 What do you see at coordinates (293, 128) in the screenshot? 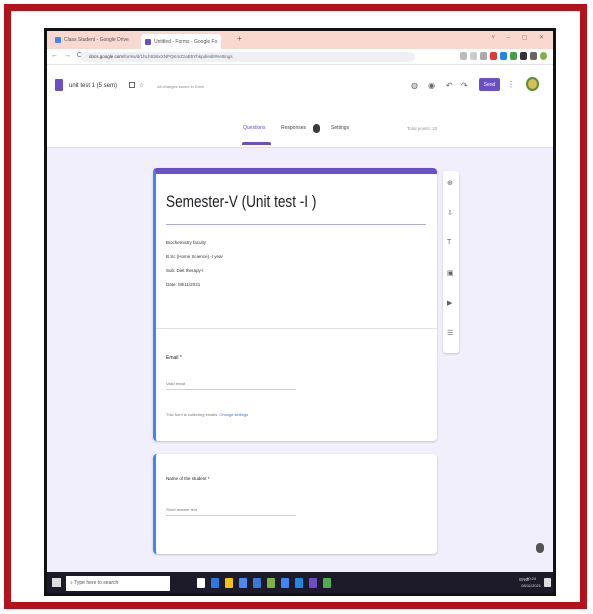
I see `tab-responses: Responses` at bounding box center [293, 128].